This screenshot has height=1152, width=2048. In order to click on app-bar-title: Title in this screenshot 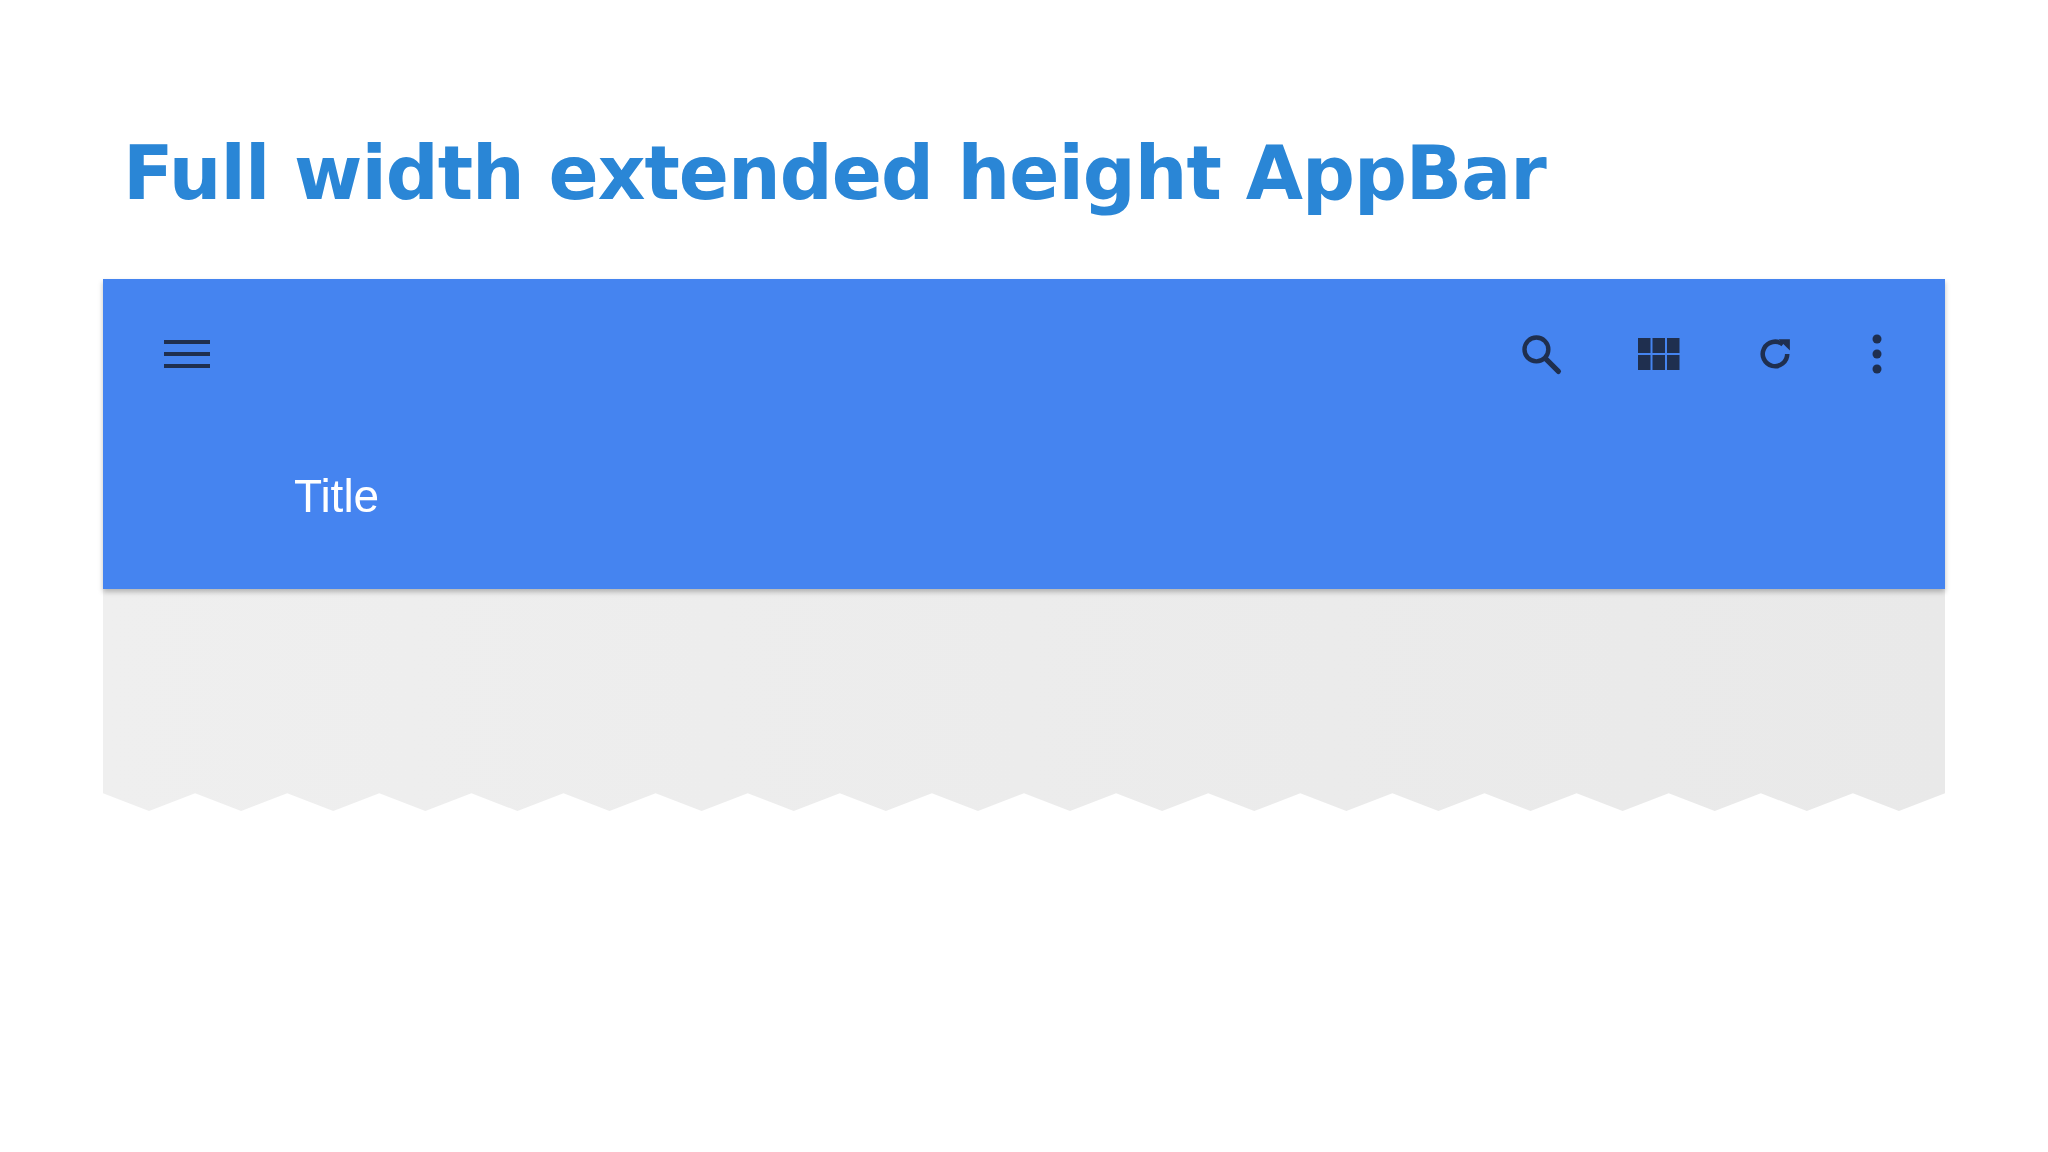, I will do `click(337, 496)`.